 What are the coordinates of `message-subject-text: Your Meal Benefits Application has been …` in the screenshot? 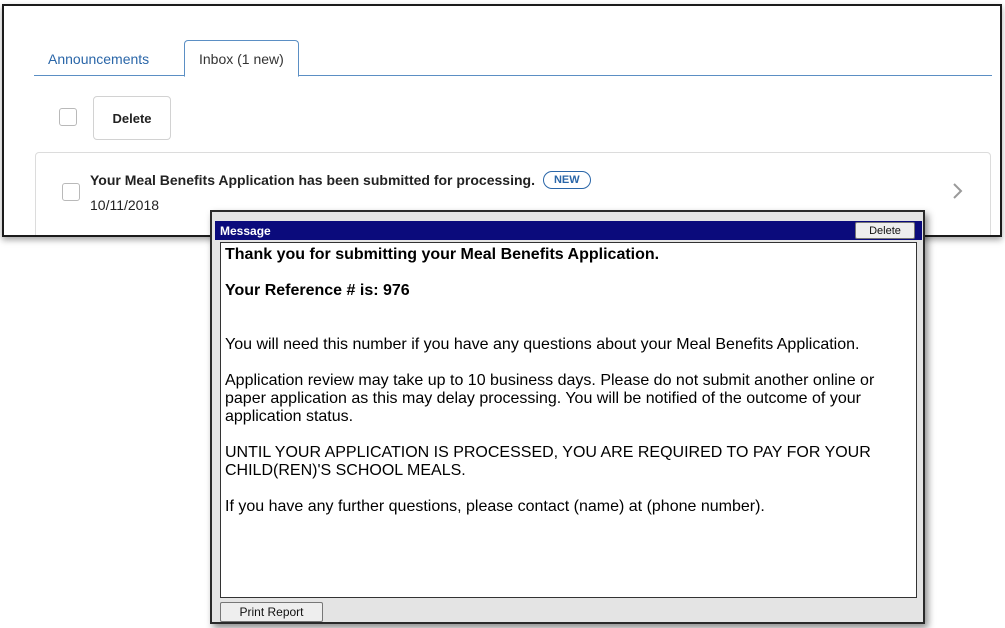 It's located at (312, 180).